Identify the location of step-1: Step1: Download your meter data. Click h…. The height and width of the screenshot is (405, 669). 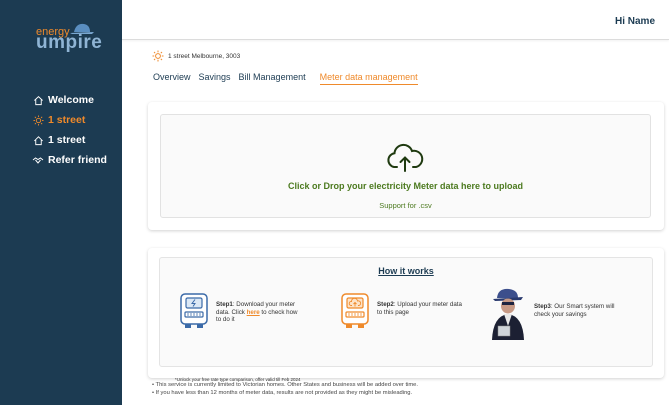
(239, 311).